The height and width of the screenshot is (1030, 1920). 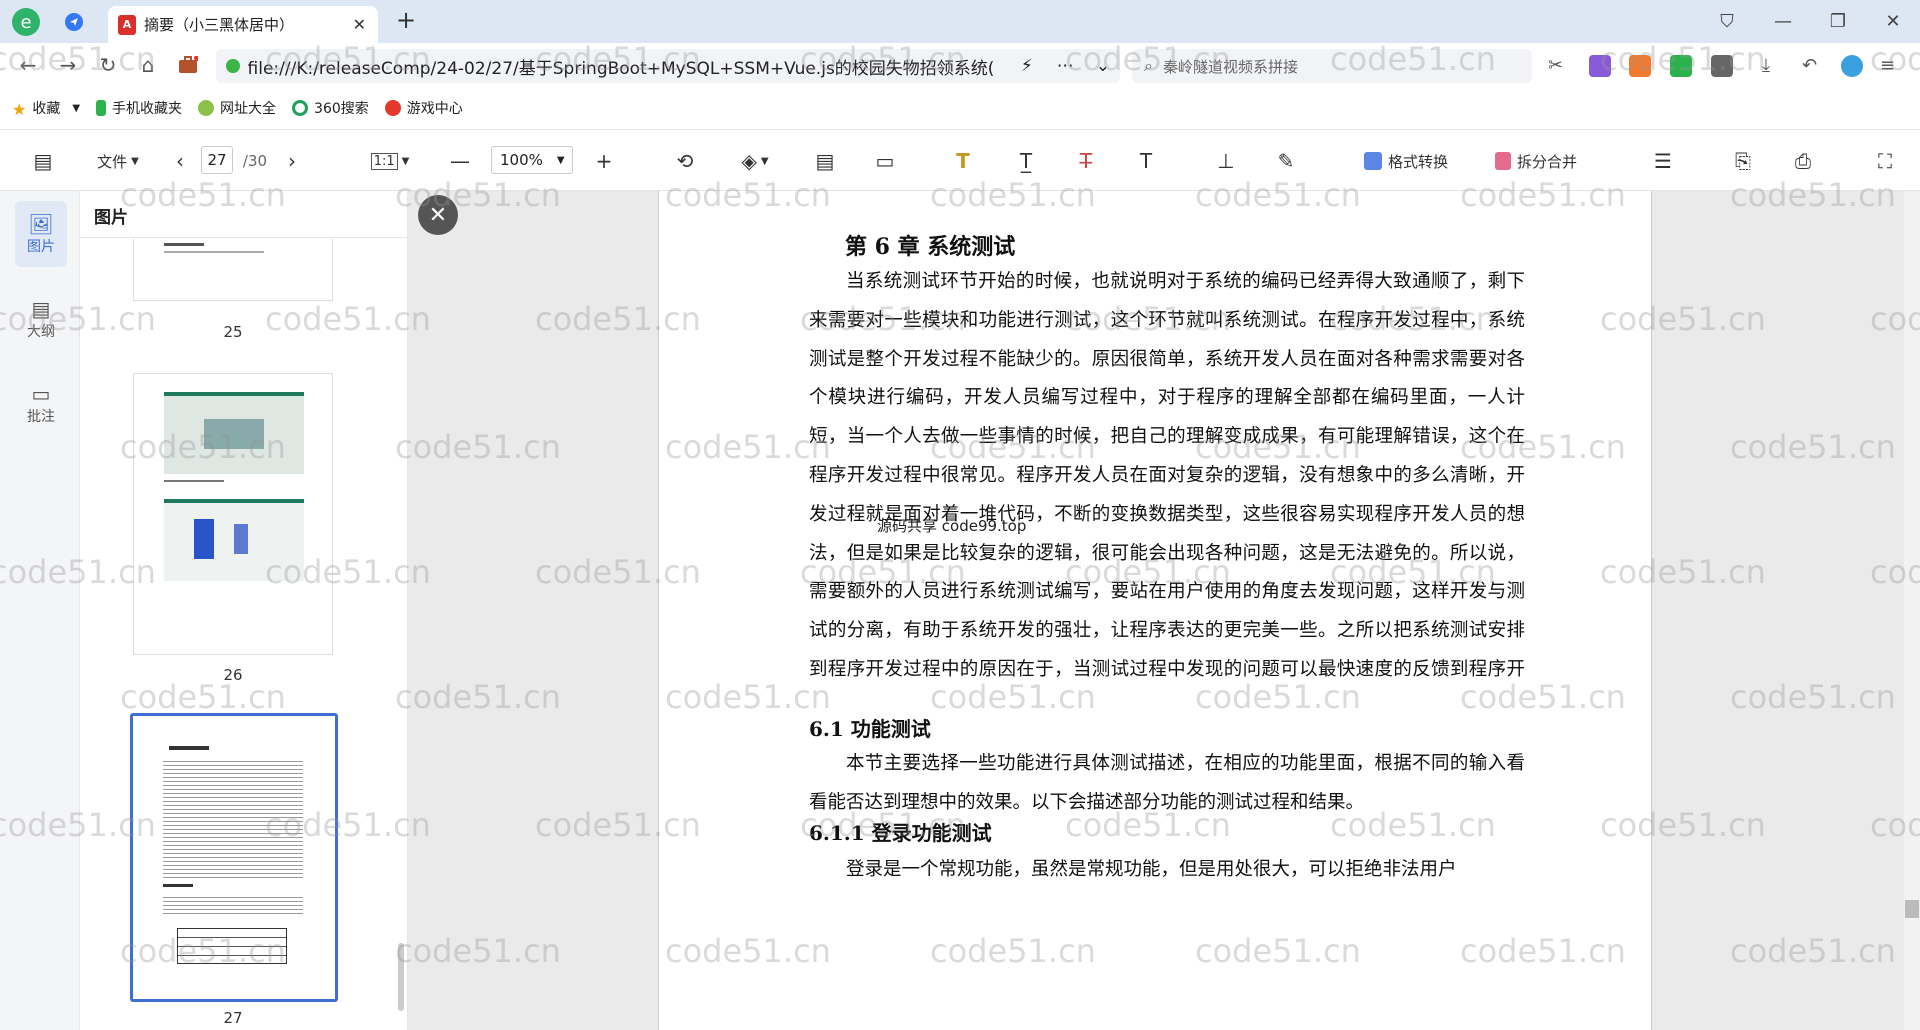 I want to click on new-tab-button: +, so click(x=406, y=20).